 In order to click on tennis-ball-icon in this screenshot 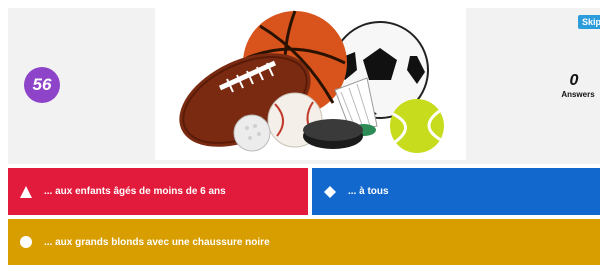, I will do `click(417, 126)`.